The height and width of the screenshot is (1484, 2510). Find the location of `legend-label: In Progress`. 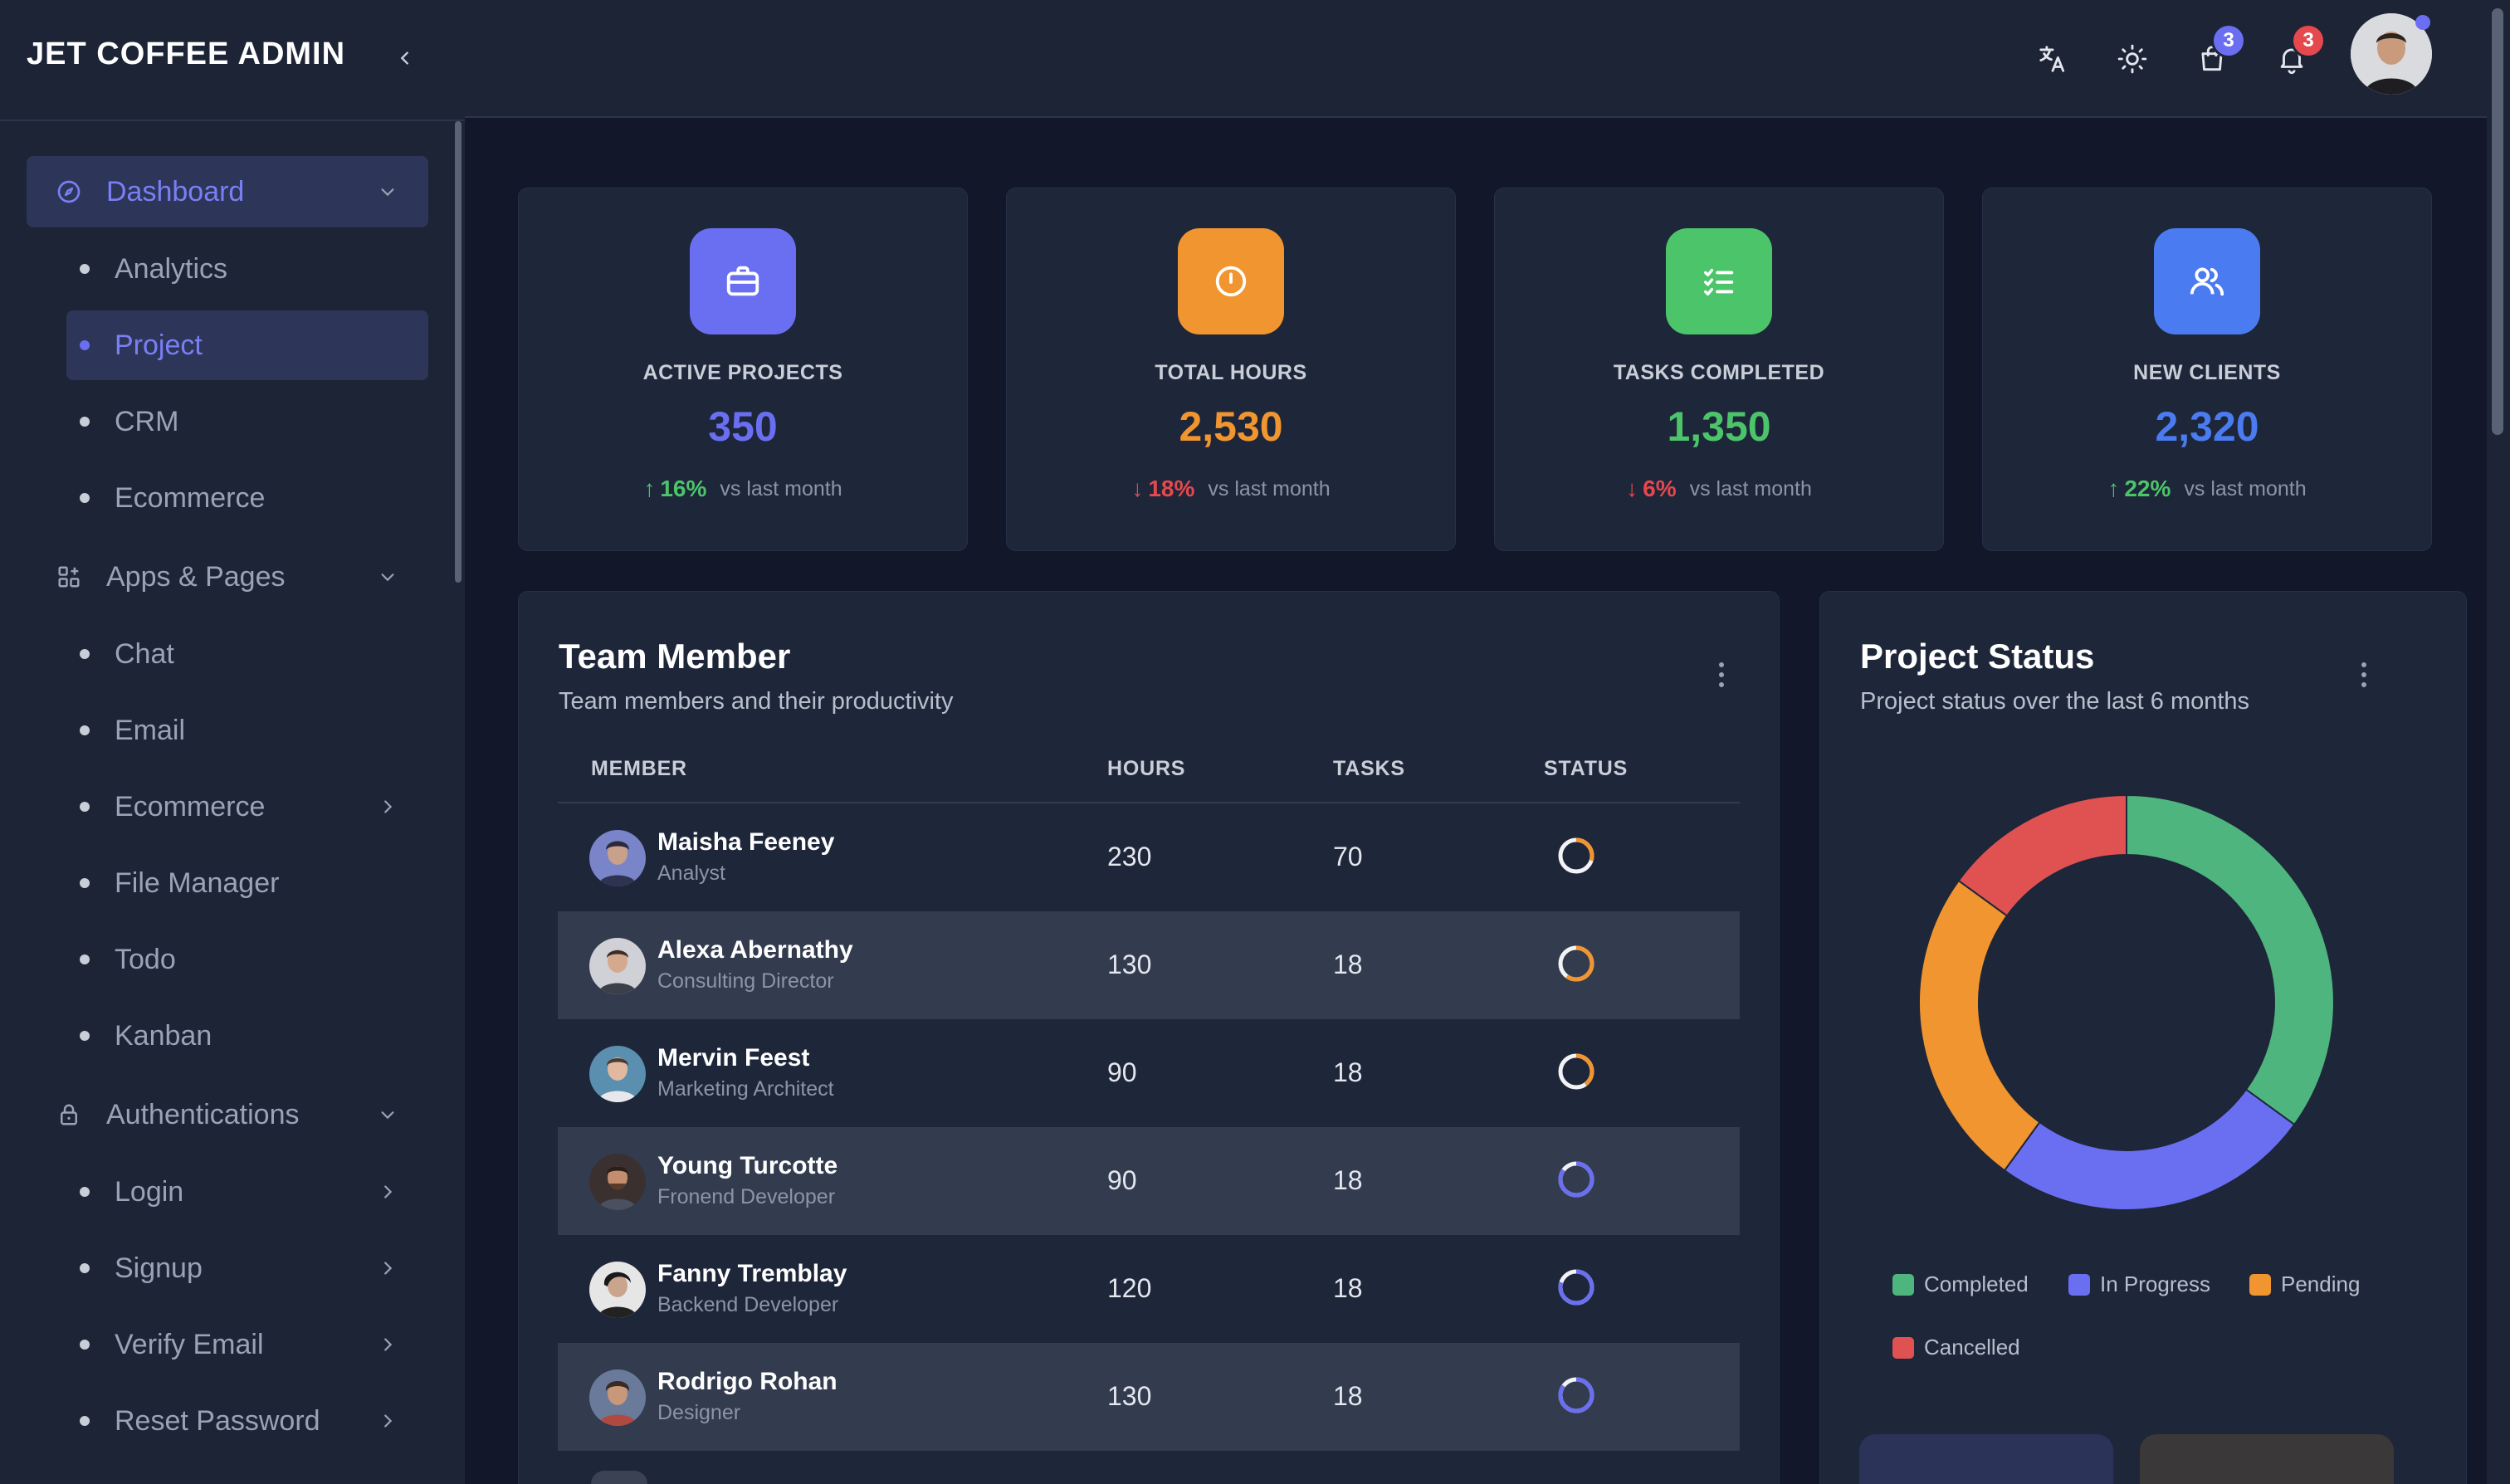

legend-label: In Progress is located at coordinates (2155, 1284).